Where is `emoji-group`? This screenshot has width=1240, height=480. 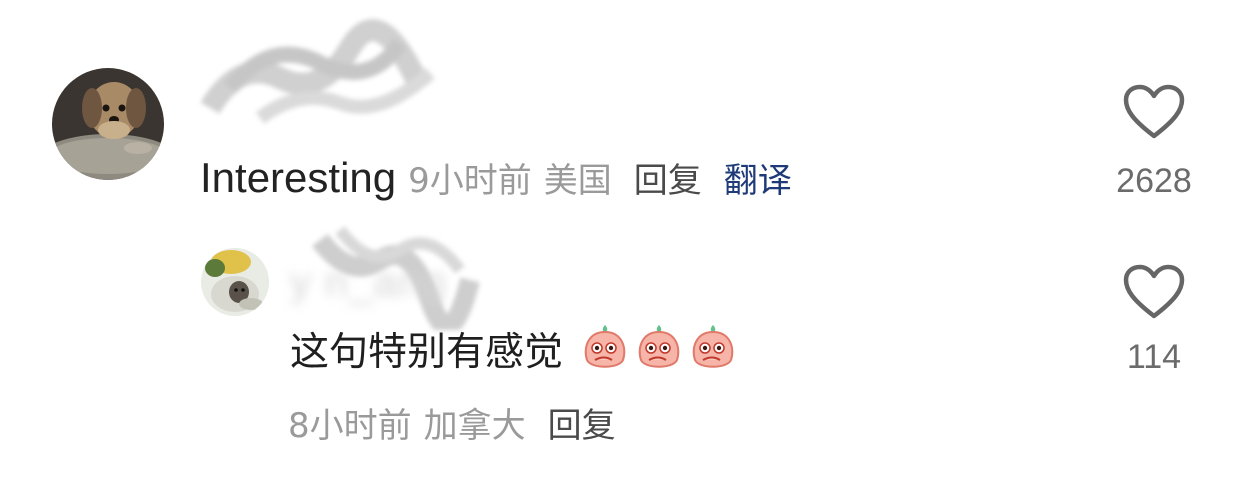 emoji-group is located at coordinates (659, 355).